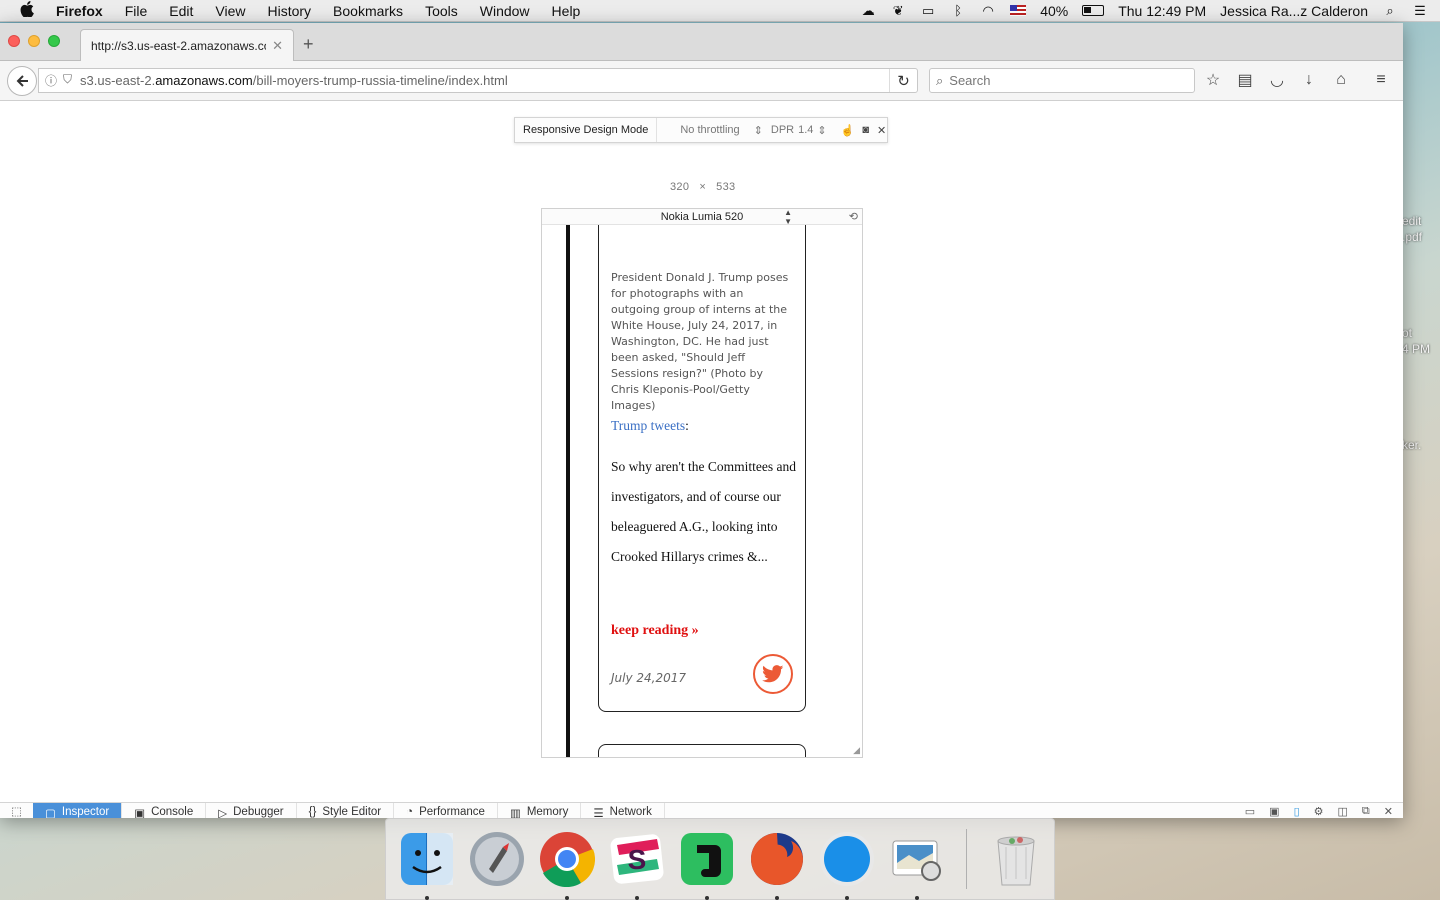 The height and width of the screenshot is (900, 1440). I want to click on launchpad-icon, so click(497, 859).